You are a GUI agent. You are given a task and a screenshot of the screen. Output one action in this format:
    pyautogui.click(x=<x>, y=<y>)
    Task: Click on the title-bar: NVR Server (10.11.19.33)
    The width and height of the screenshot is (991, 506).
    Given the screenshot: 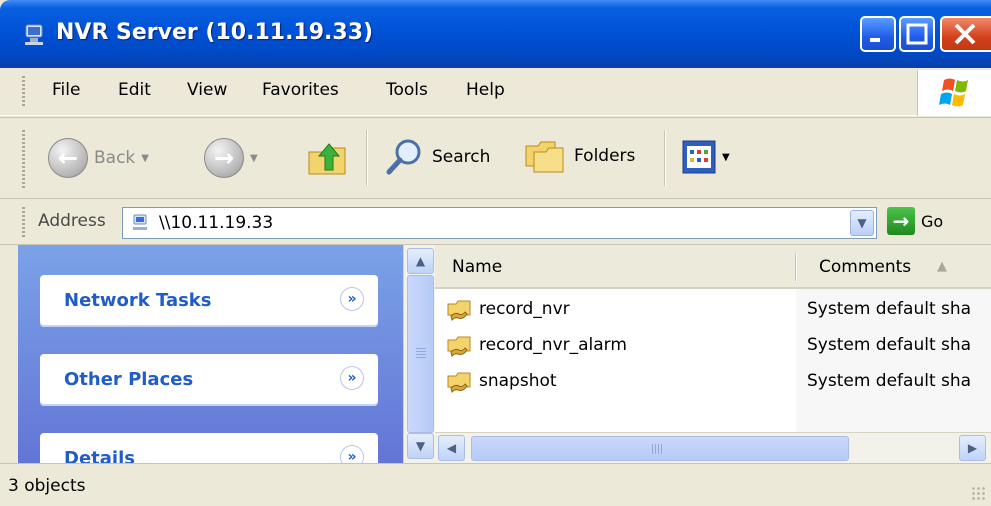 What is the action you would take?
    pyautogui.click(x=495, y=34)
    